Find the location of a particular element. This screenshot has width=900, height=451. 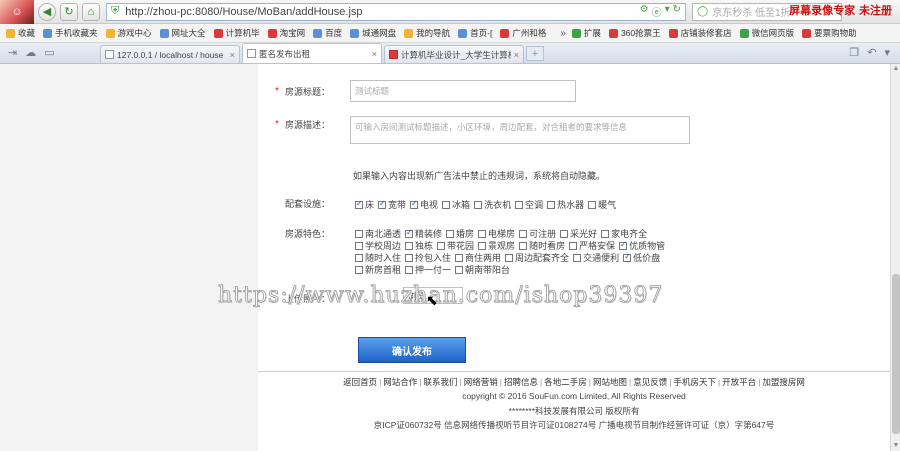

user-avatar: ☺ is located at coordinates (17, 12).